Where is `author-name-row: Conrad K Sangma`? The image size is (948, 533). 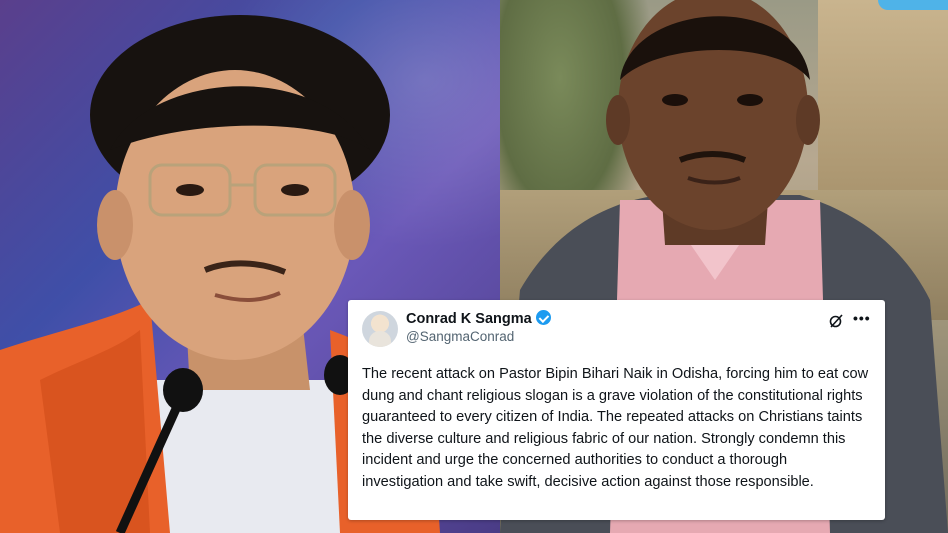 author-name-row: Conrad K Sangma is located at coordinates (478, 318).